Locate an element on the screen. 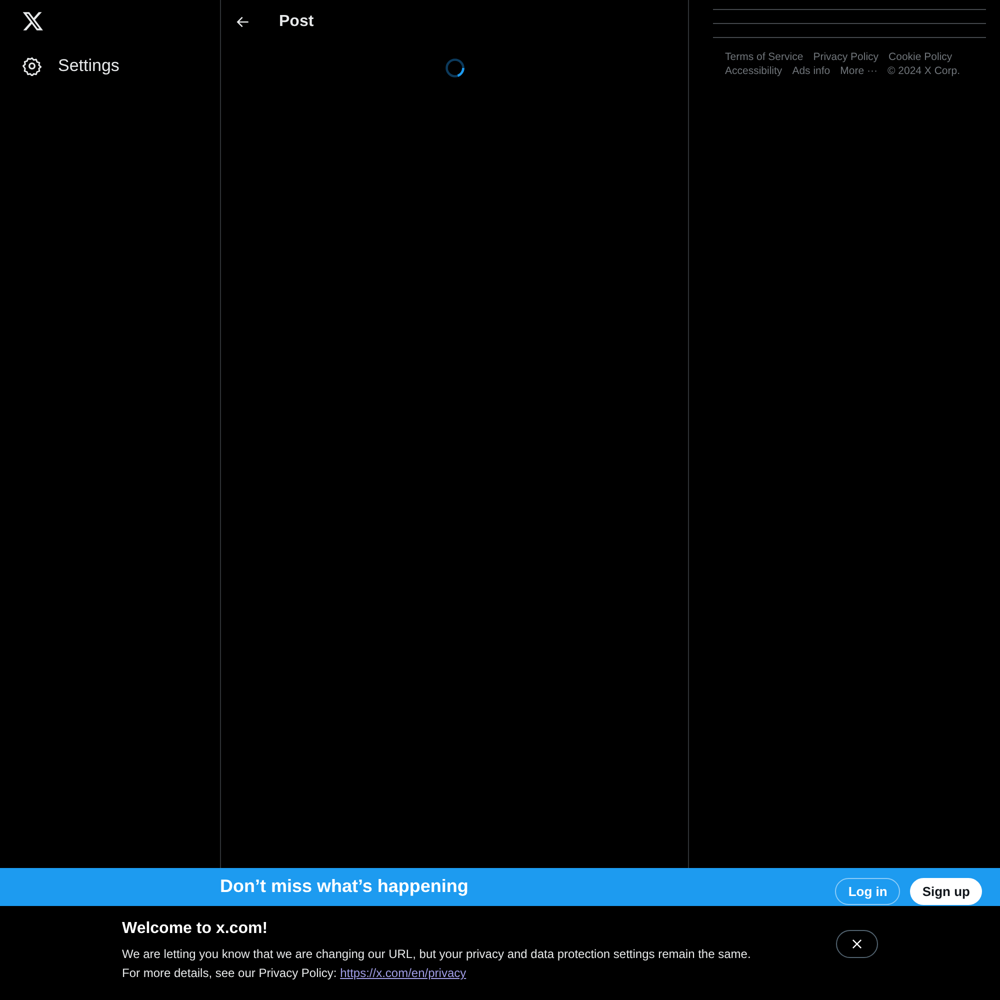  banner-text: We are letting you know that we are changing our URL, but your privacy and data protection settings remain the same. is located at coordinates (436, 954).